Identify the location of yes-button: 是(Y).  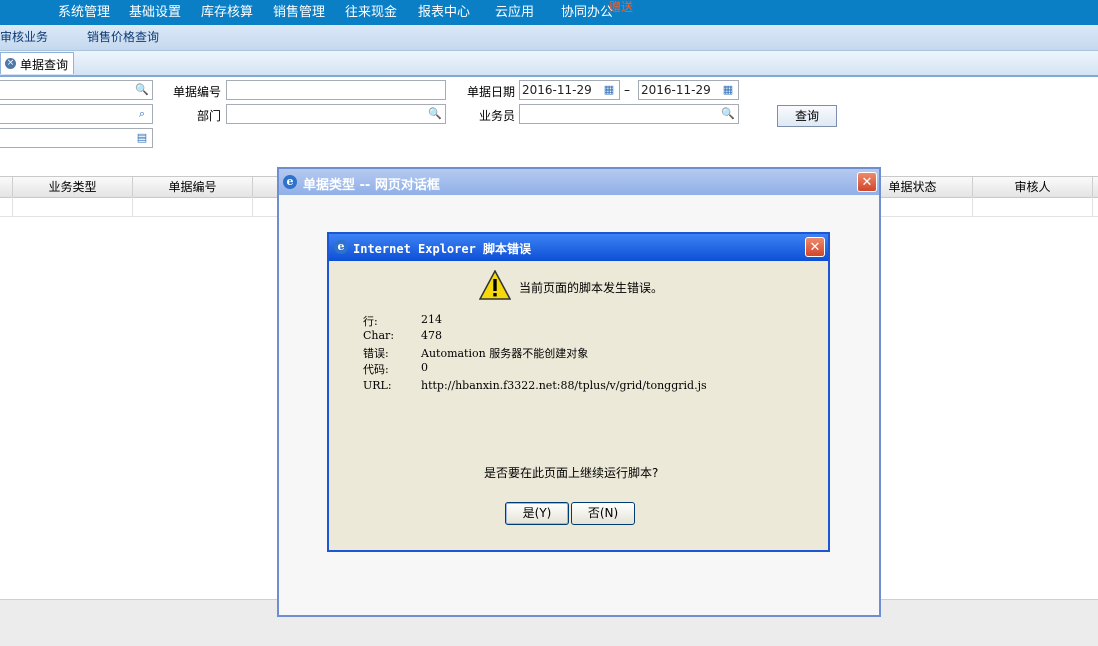
(537, 513).